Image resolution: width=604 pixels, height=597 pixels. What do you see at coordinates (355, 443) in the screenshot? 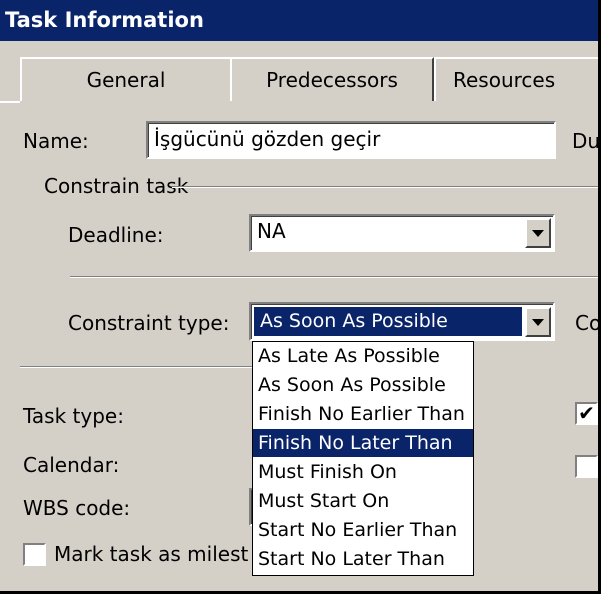
I see `dropdown-option-label: Finish No Later Than` at bounding box center [355, 443].